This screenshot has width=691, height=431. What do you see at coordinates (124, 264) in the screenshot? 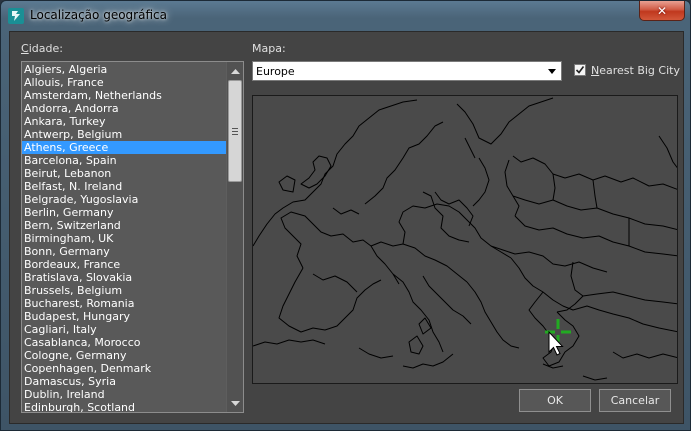
I see `city-list-item: Bordeaux, France` at bounding box center [124, 264].